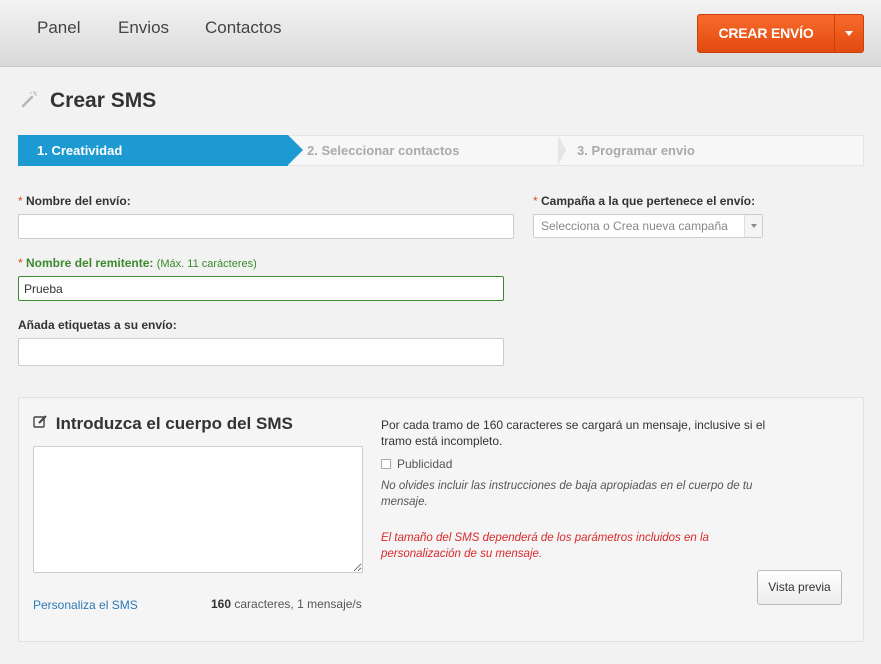 This screenshot has width=881, height=664. What do you see at coordinates (711, 150) in the screenshot?
I see `step-programar-envio: 3. Programar envio` at bounding box center [711, 150].